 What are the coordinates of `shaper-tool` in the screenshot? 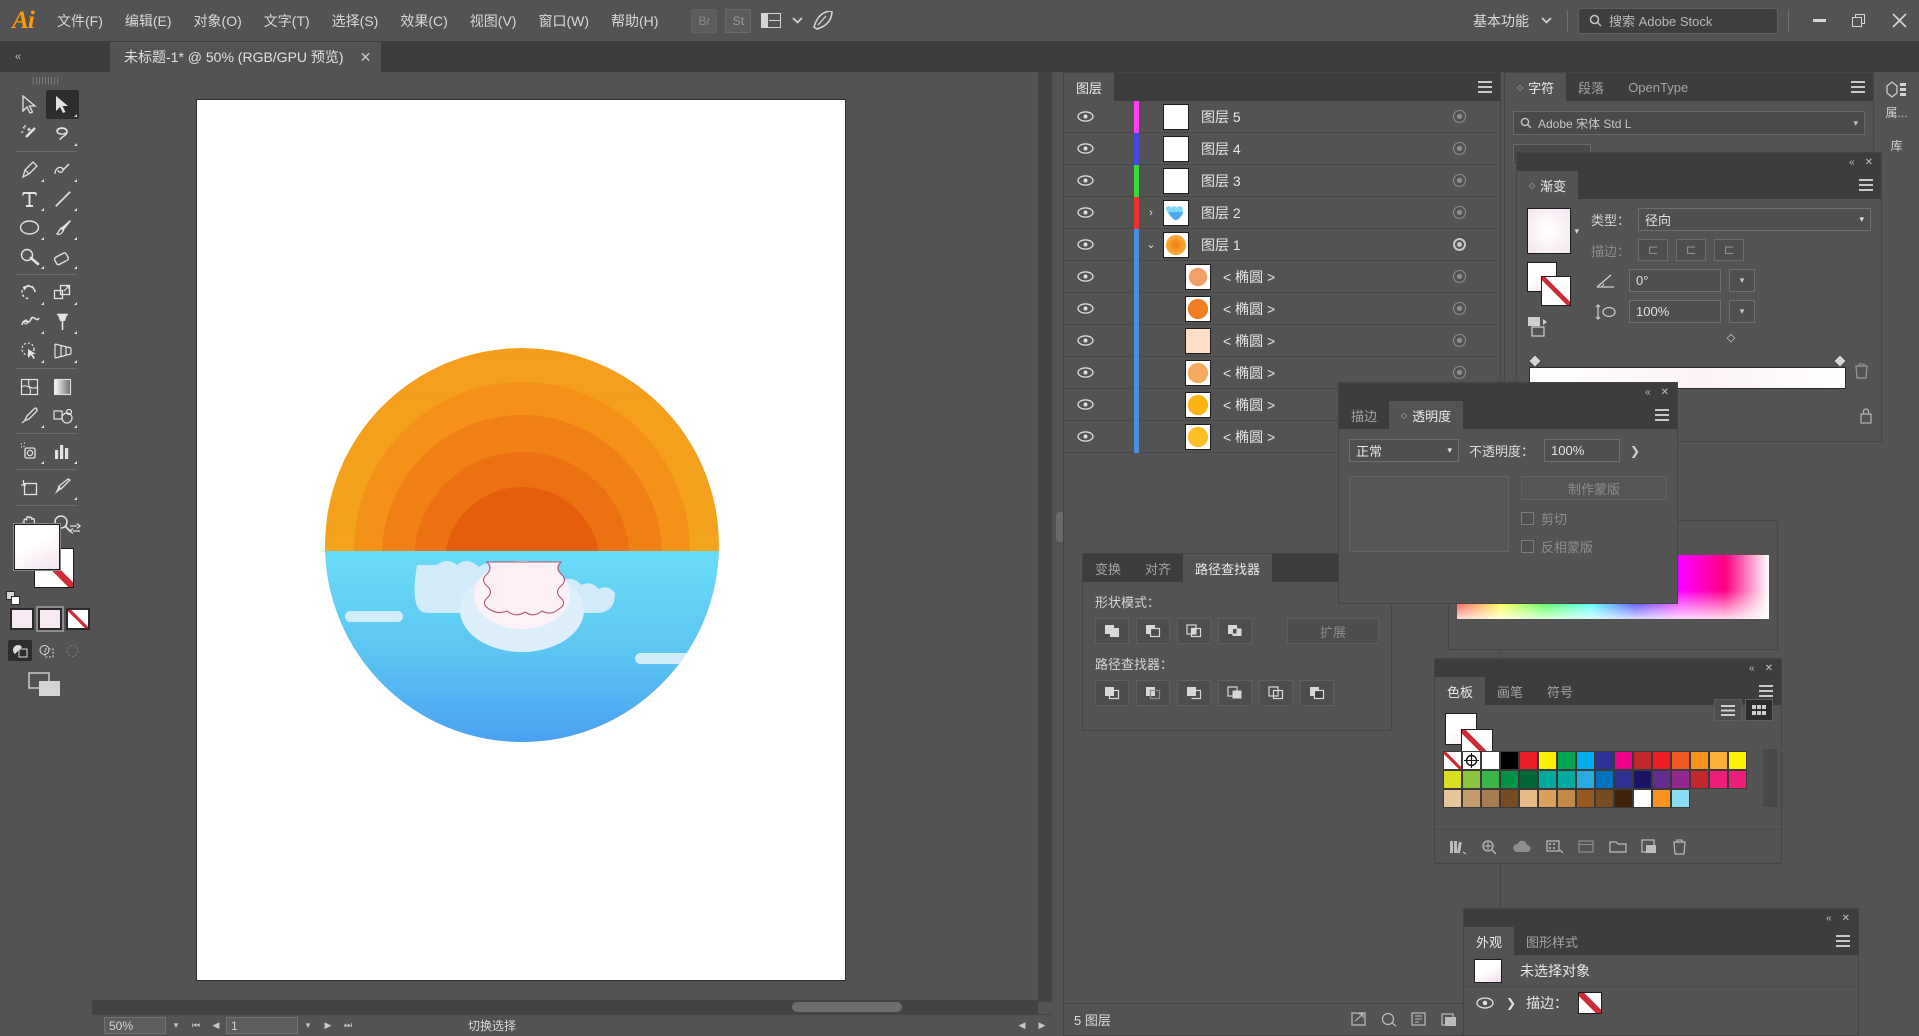 It's located at (29, 256).